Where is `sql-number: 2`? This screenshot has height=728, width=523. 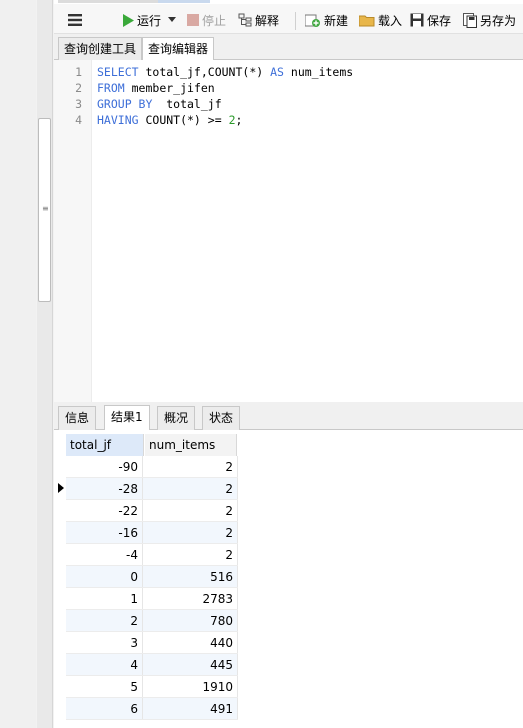
sql-number: 2 is located at coordinates (232, 120).